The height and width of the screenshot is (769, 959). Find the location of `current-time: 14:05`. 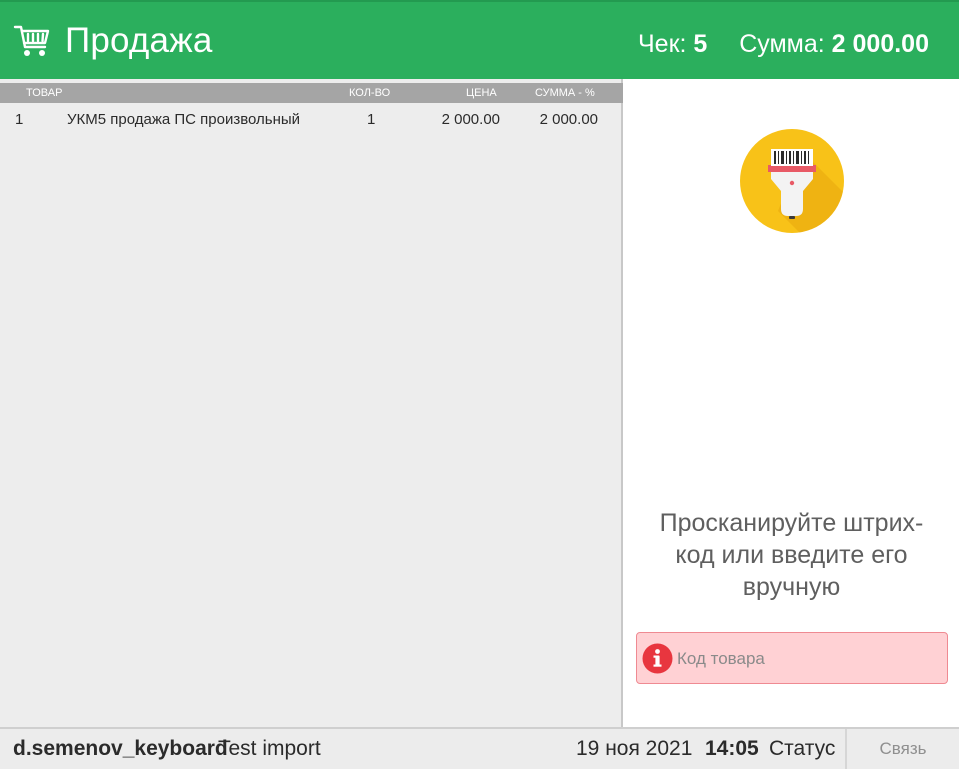

current-time: 14:05 is located at coordinates (732, 748).